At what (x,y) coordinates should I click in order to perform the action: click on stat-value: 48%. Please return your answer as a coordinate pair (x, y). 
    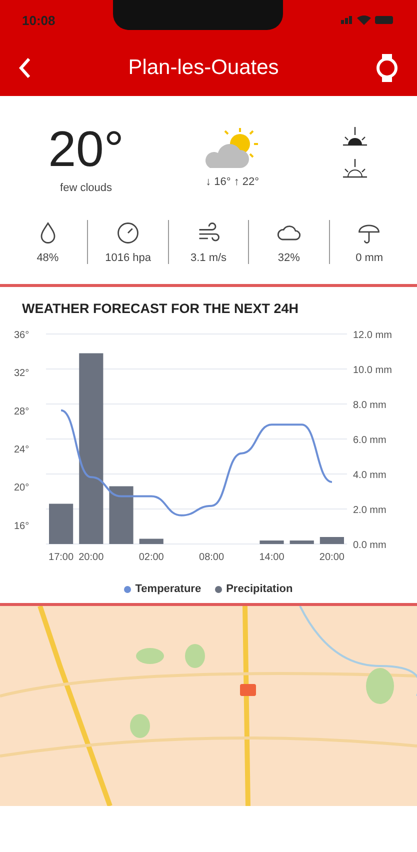
    Looking at the image, I should click on (47, 258).